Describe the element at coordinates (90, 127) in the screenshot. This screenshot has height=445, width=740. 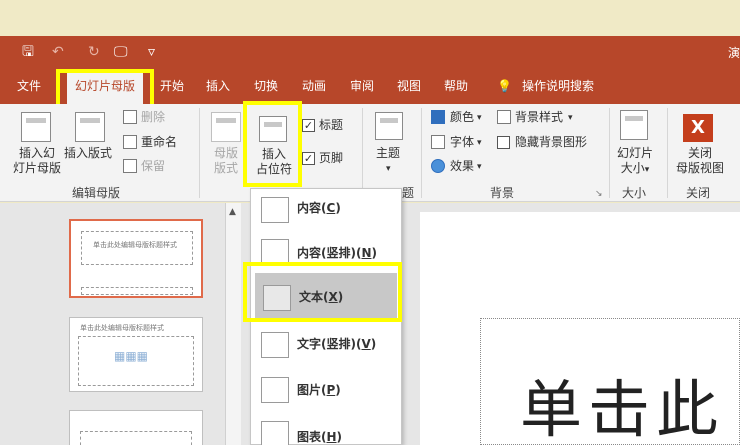
I see `insert-layout-icon` at that location.